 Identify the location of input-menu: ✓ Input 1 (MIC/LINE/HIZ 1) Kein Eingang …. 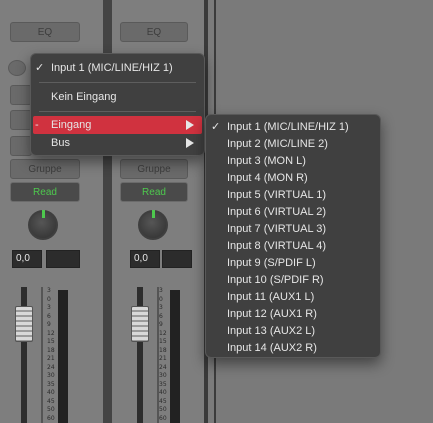
(117, 104).